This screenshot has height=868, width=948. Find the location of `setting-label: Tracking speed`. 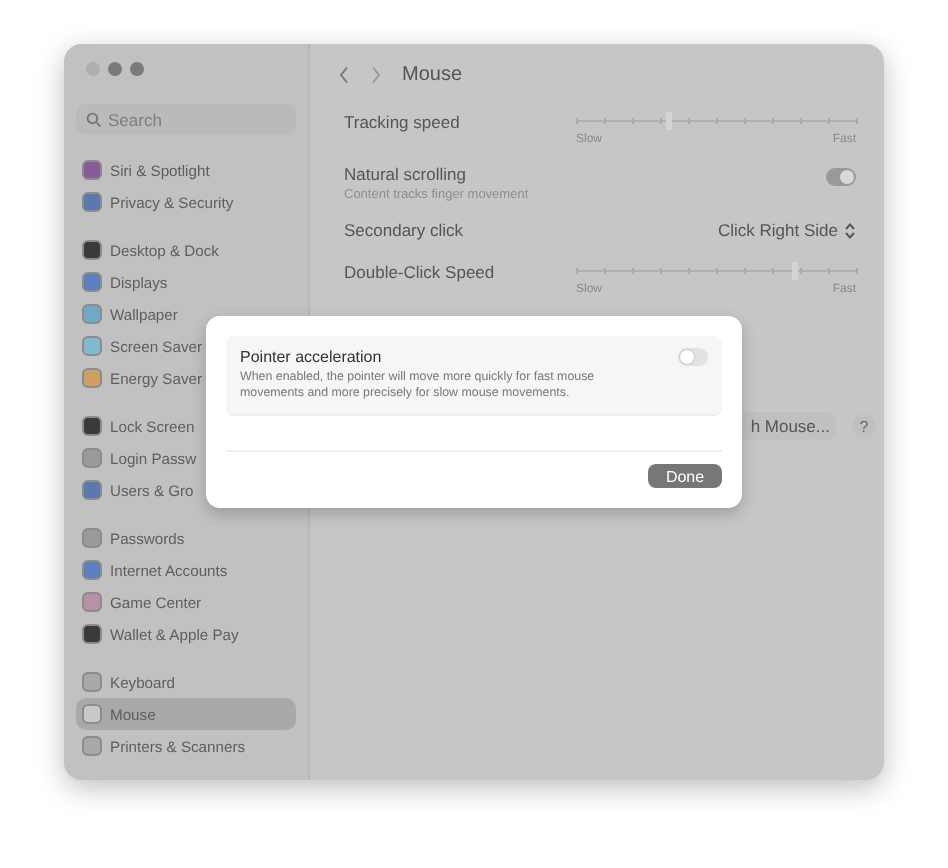

setting-label: Tracking speed is located at coordinates (402, 122).